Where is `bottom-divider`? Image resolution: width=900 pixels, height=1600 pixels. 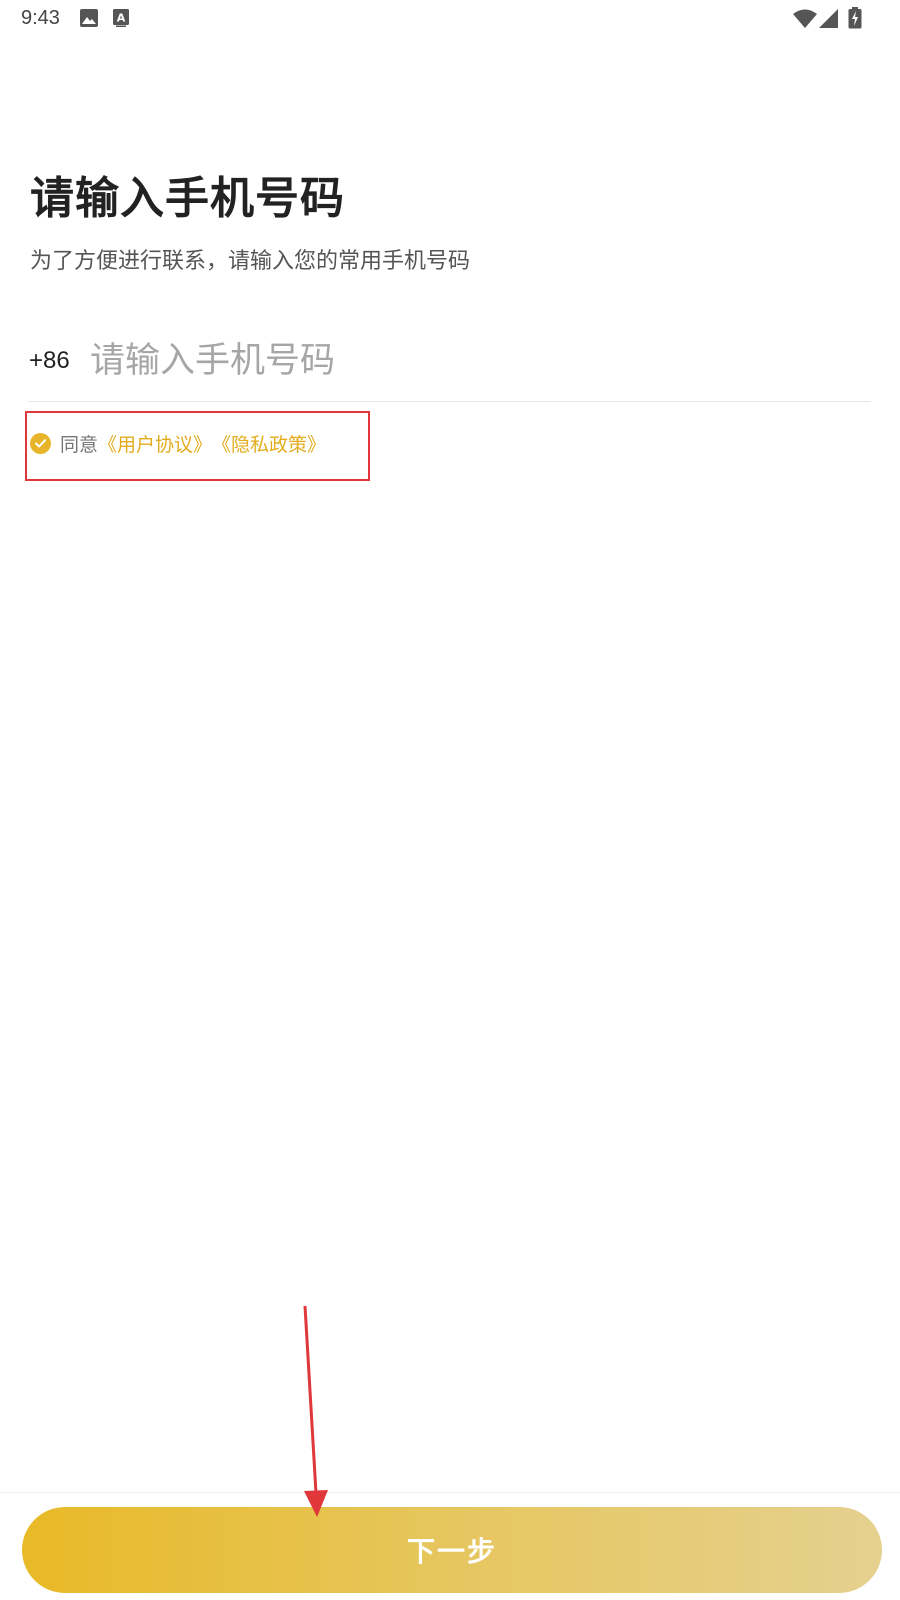
bottom-divider is located at coordinates (450, 1492).